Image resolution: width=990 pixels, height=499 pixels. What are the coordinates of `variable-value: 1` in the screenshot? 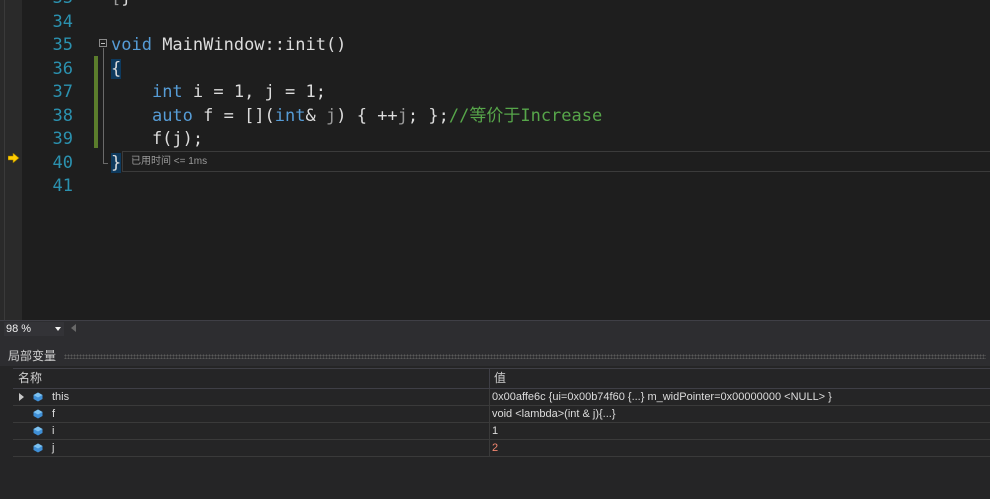 It's located at (495, 431).